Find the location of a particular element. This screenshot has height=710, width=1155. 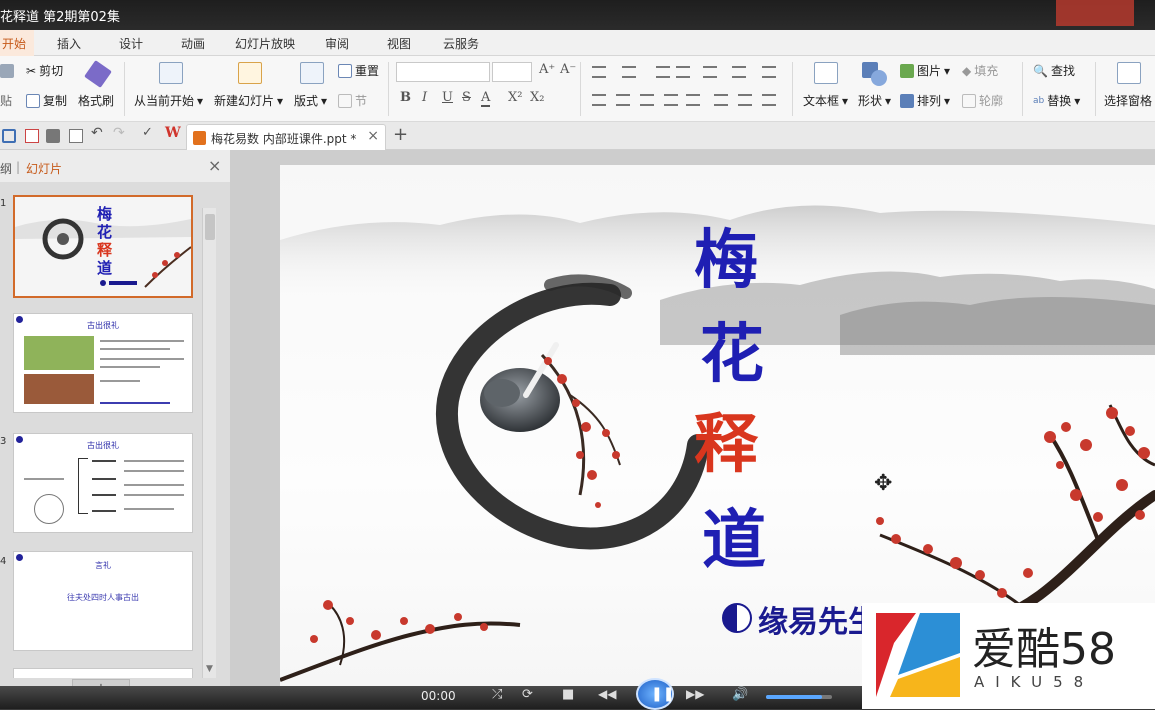

grow-font-button: A⁺ is located at coordinates (547, 69).